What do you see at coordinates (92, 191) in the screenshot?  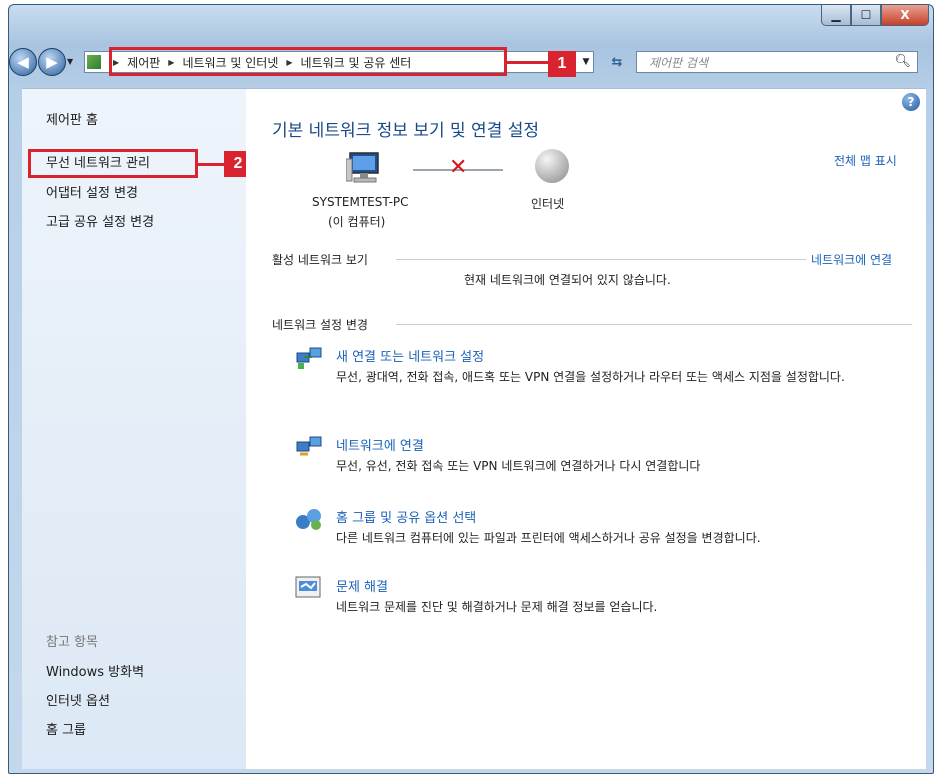 I see `sidebar-item-adapter-settings: 어댑터 설정 변경` at bounding box center [92, 191].